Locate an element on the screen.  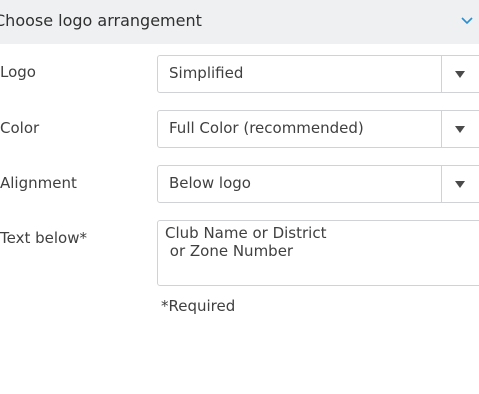
text-below-textarea: Club Name or District or Zone Number is located at coordinates (318, 253).